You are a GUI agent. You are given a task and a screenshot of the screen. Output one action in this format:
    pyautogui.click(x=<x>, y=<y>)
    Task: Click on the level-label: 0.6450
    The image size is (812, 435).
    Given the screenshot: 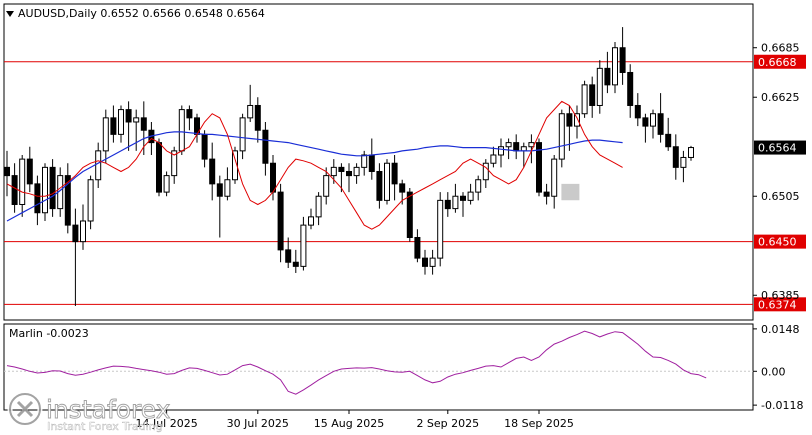 What is the action you would take?
    pyautogui.click(x=777, y=242)
    